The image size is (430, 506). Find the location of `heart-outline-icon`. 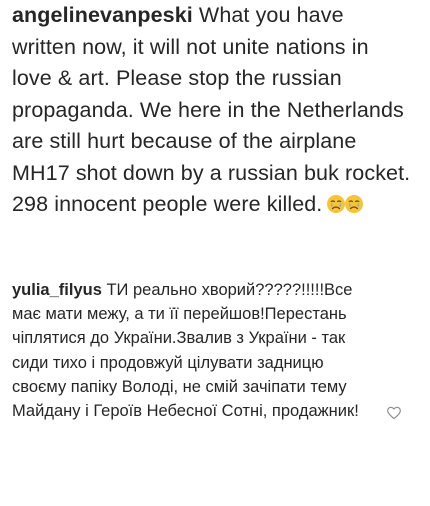

heart-outline-icon is located at coordinates (394, 413).